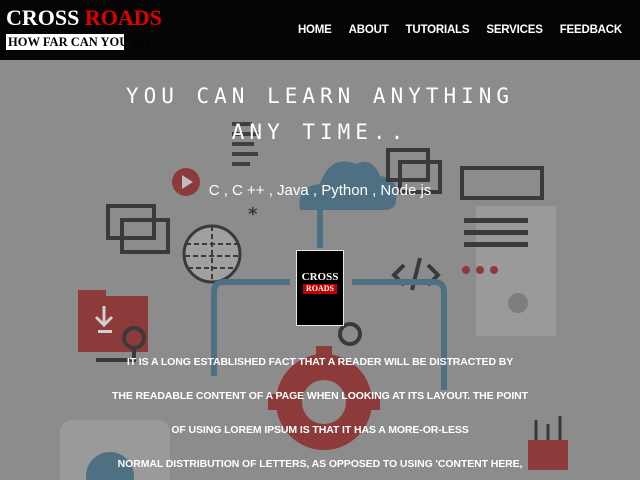 The width and height of the screenshot is (640, 480). What do you see at coordinates (320, 190) in the screenshot?
I see `hero-languages: C , C ++ , Java , Python , Node js` at bounding box center [320, 190].